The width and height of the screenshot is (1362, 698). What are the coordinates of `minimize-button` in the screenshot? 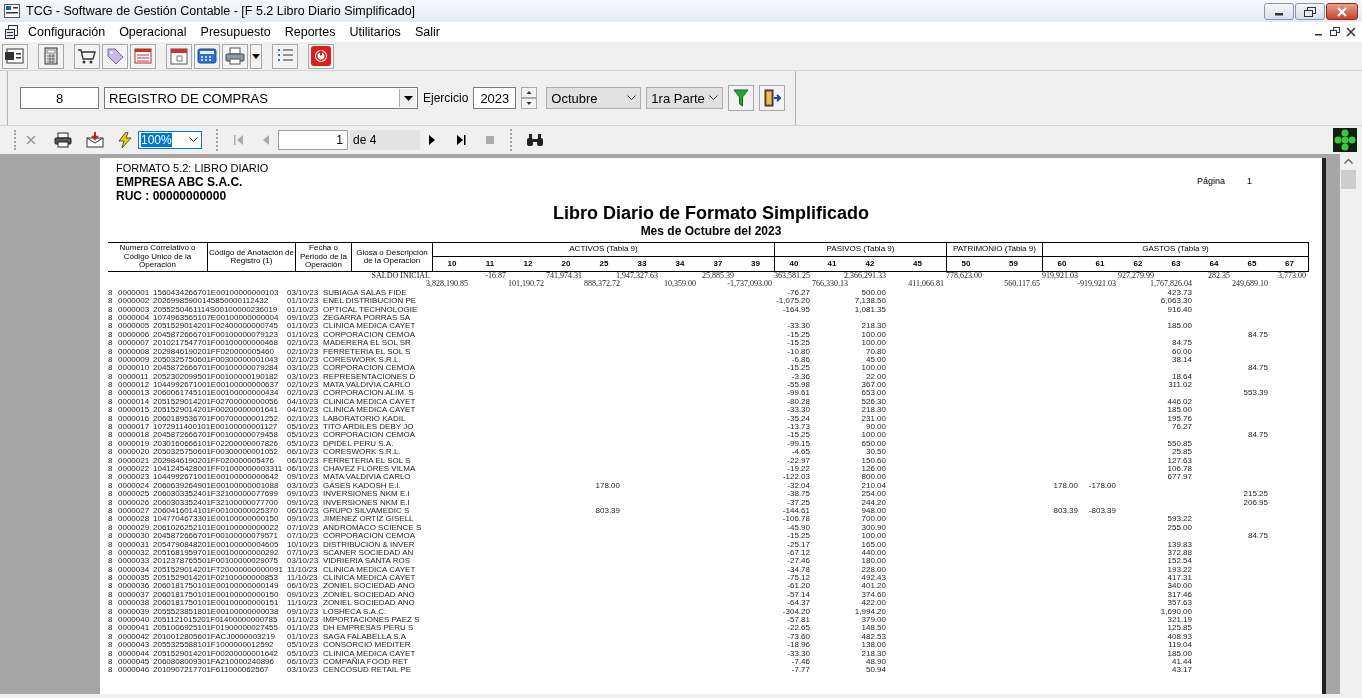 It's located at (1279, 11).